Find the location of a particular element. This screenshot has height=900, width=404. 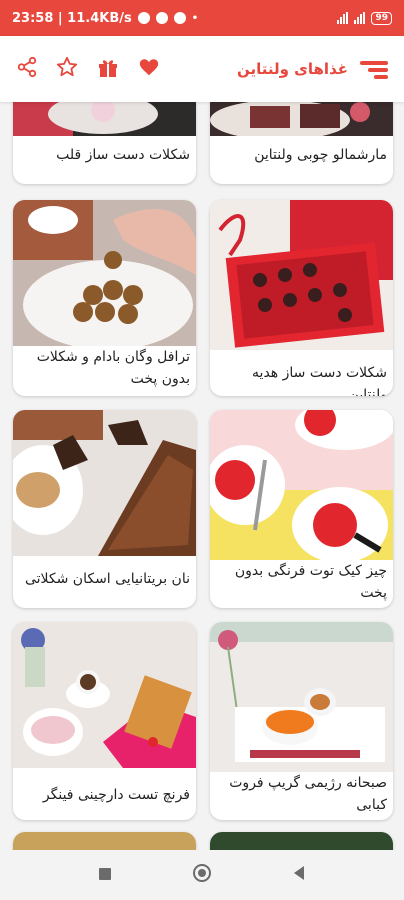

more-icon: • is located at coordinates (195, 18).